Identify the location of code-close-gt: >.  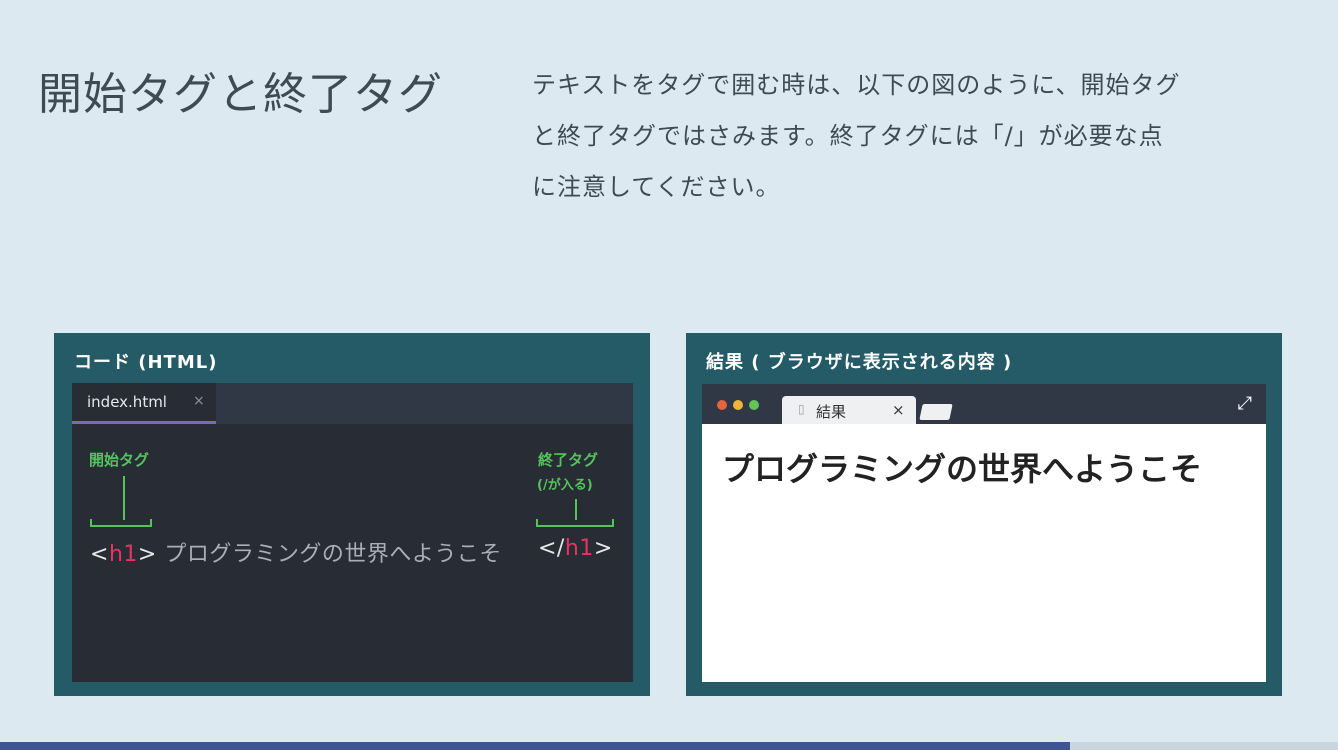
(603, 548).